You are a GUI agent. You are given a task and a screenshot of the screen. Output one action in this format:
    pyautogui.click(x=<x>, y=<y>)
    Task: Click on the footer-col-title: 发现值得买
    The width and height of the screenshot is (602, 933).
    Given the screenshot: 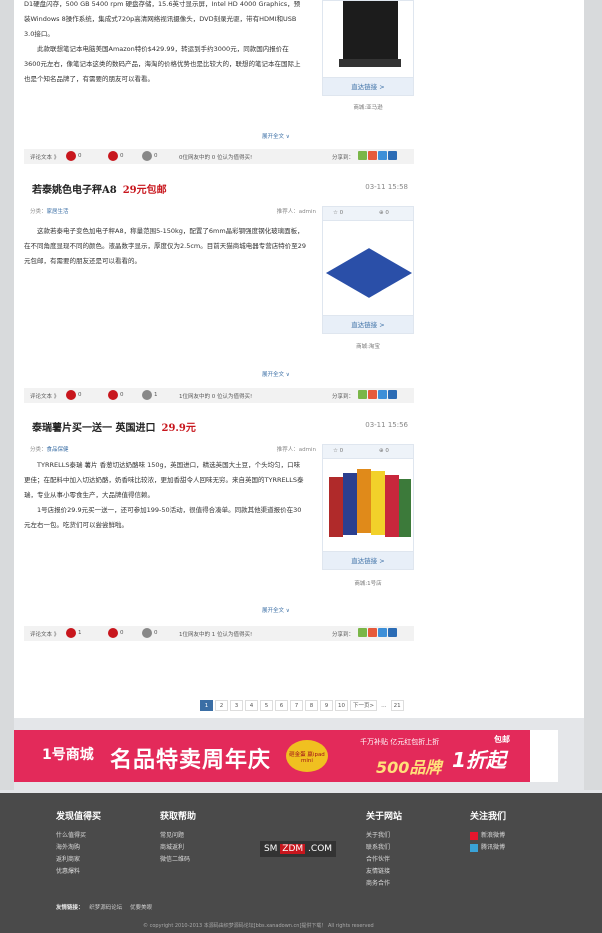 What is the action you would take?
    pyautogui.click(x=79, y=817)
    